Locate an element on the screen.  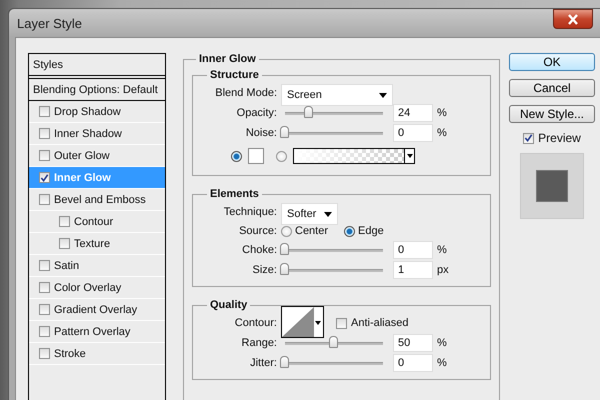
gradient-picker is located at coordinates (354, 156).